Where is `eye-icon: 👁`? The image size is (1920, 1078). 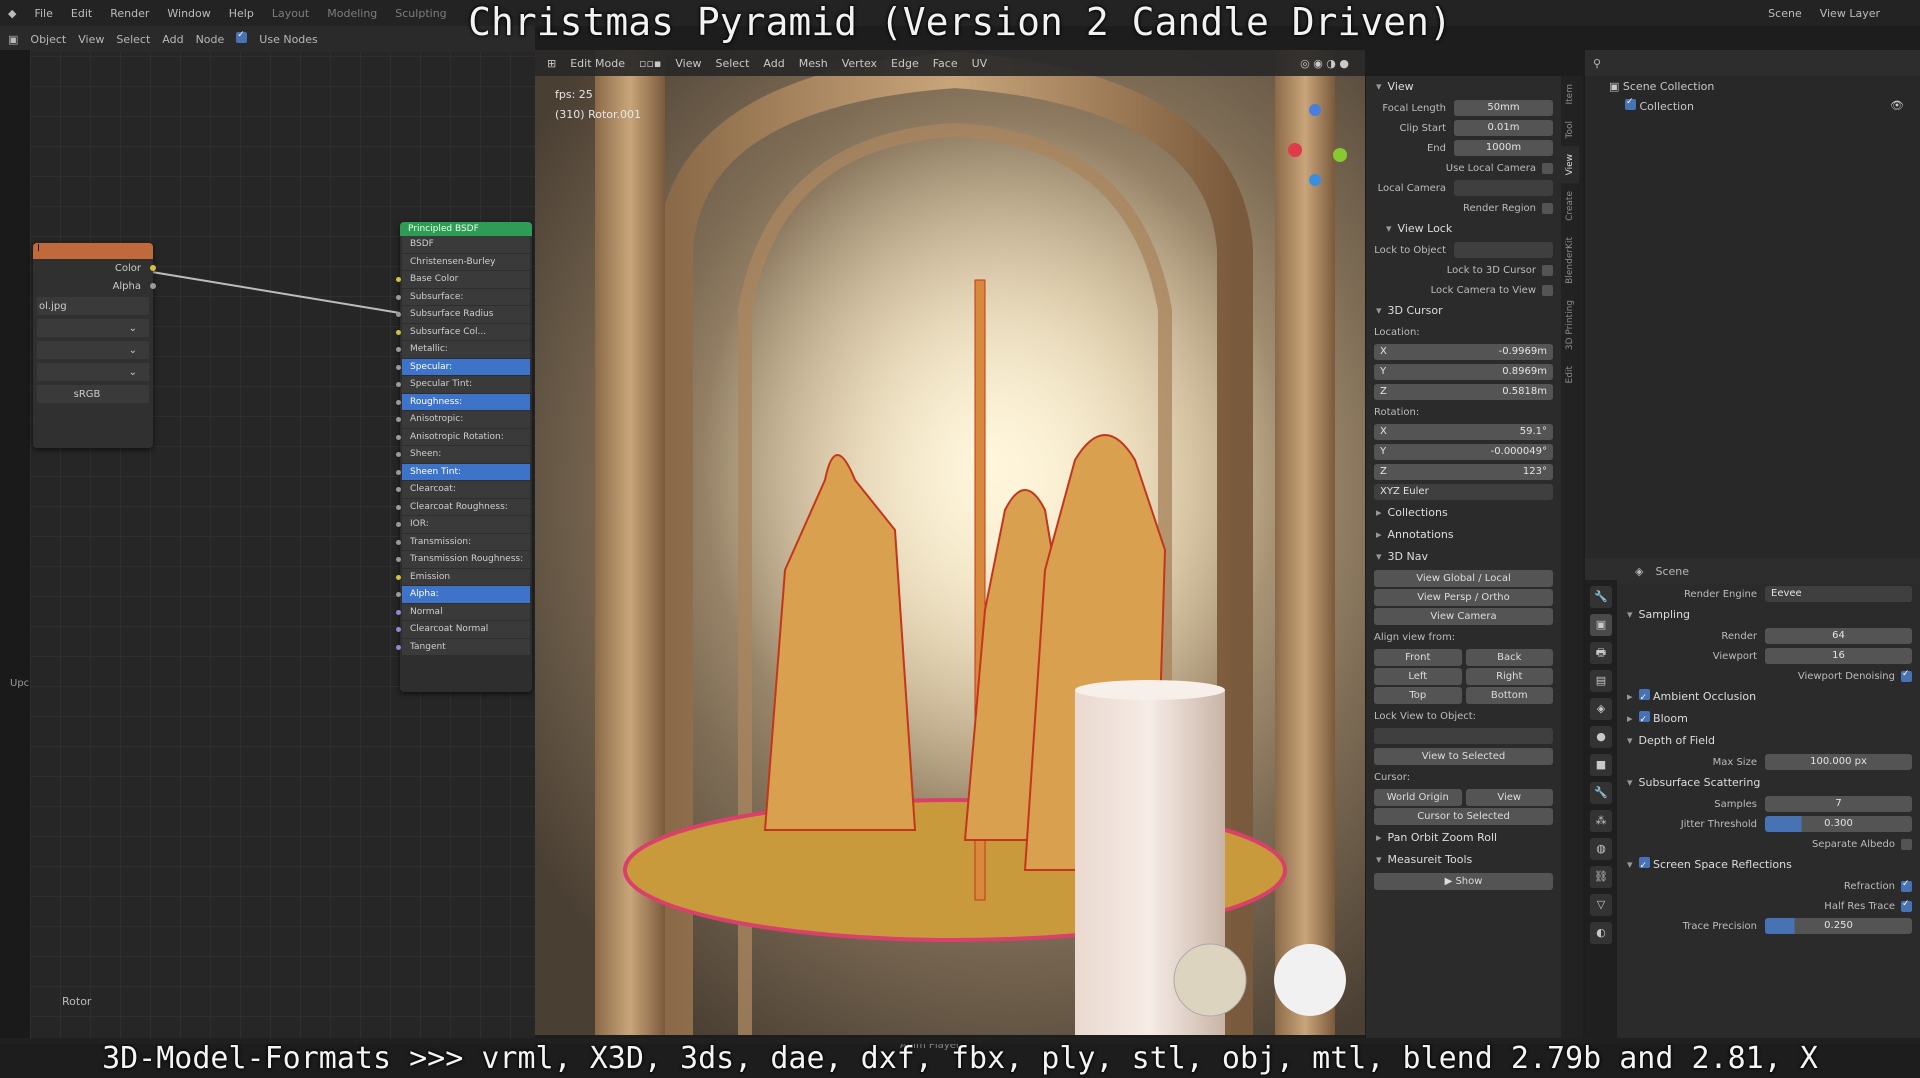 eye-icon: 👁 is located at coordinates (1897, 106).